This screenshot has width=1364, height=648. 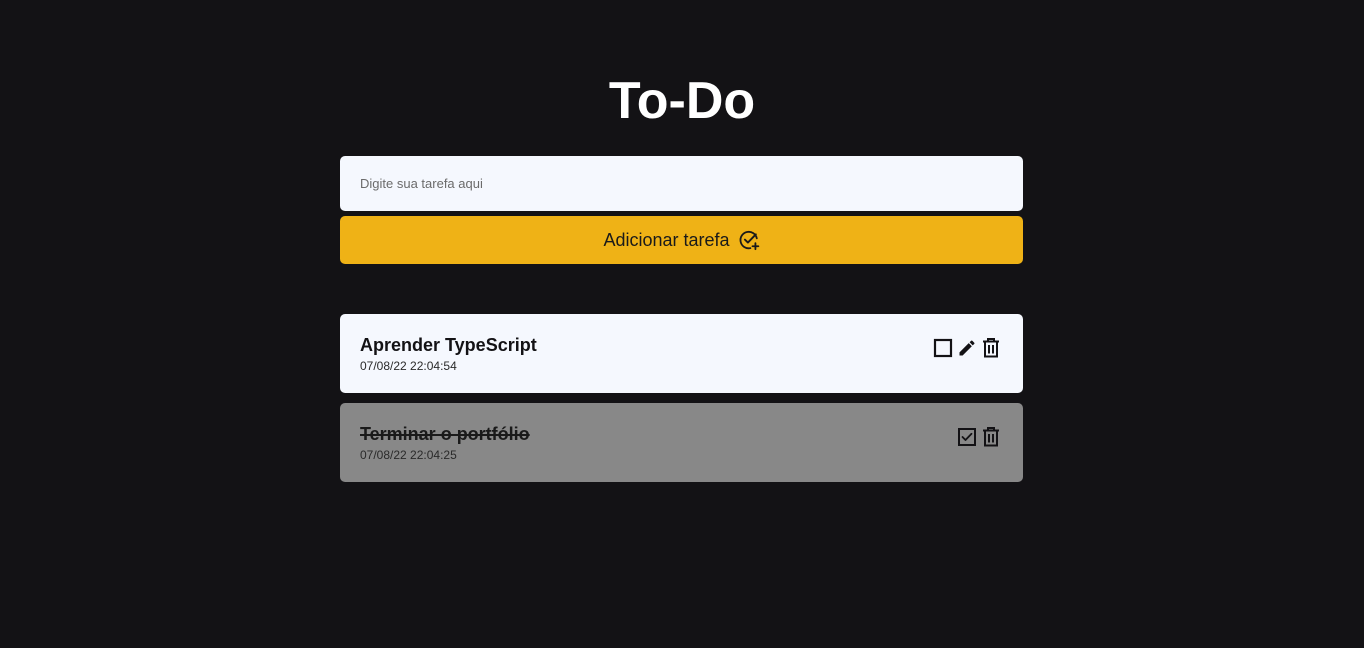 I want to click on task-date: 07/08/22 22:04:25, so click(x=408, y=455).